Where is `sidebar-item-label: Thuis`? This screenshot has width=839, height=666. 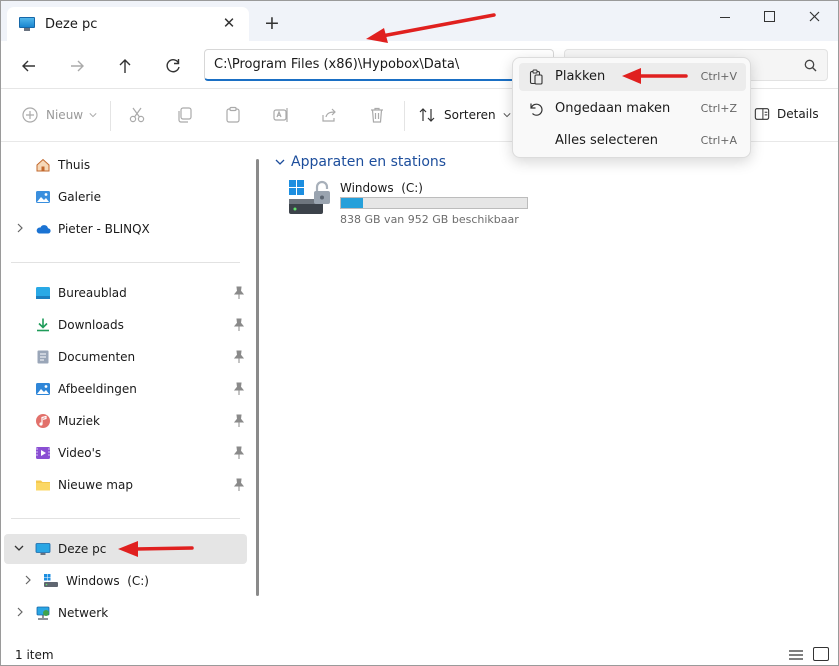
sidebar-item-label: Thuis is located at coordinates (74, 165).